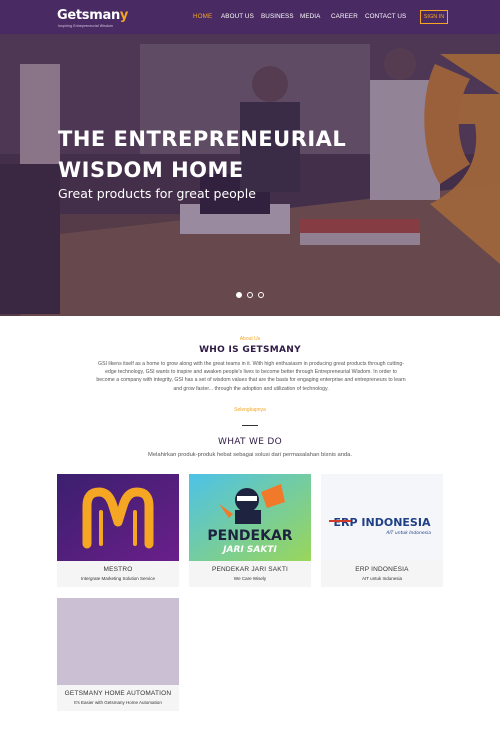  I want to click on slider-dots, so click(251, 296).